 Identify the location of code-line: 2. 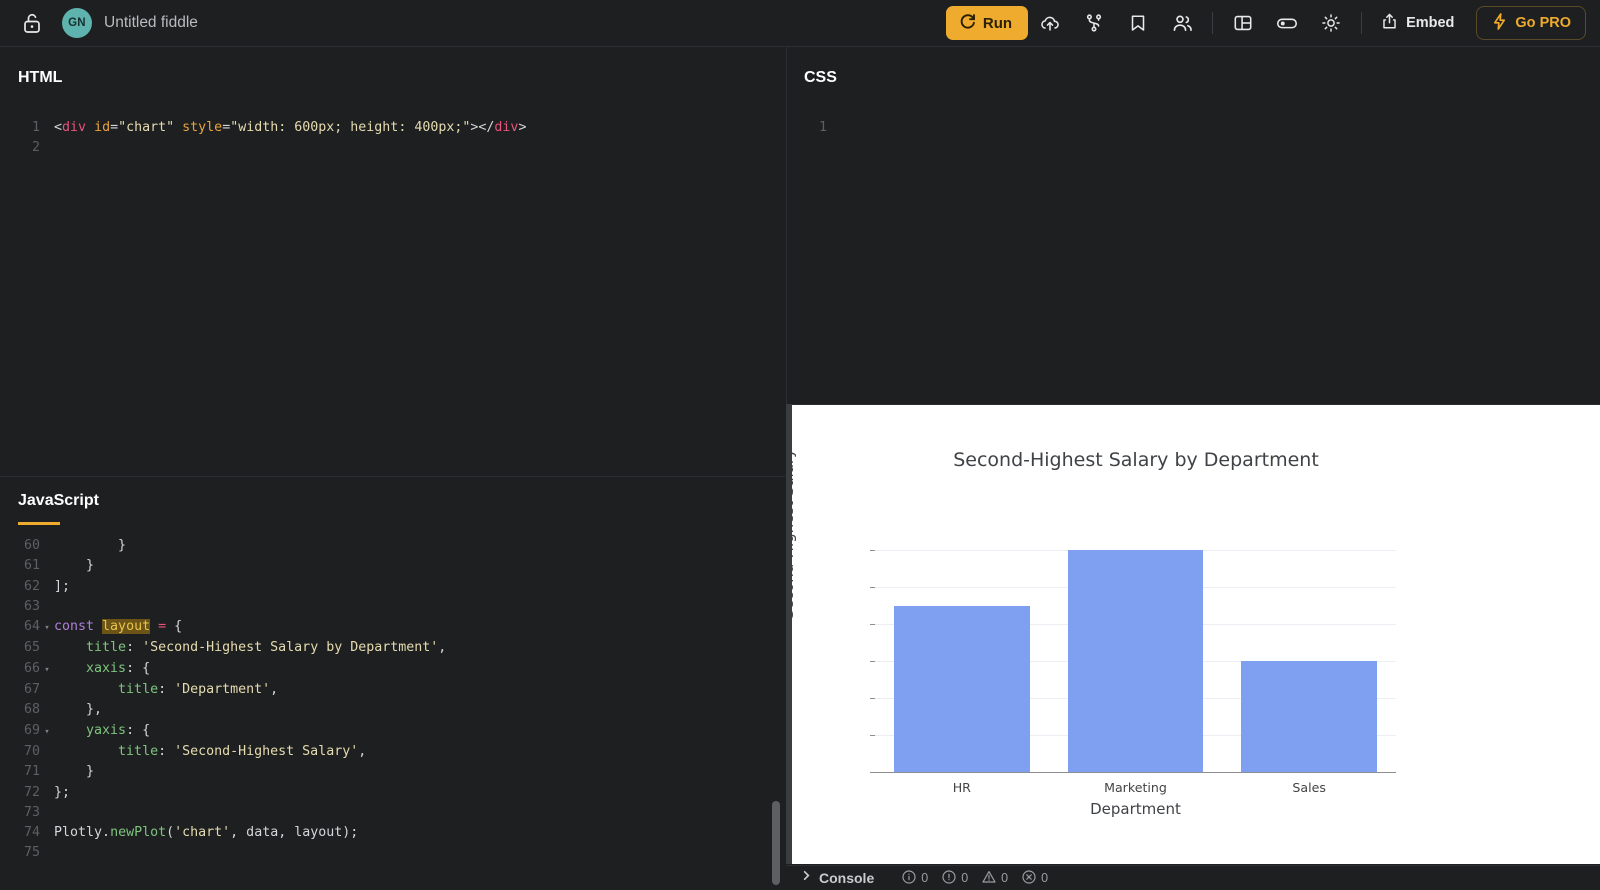
(268, 148).